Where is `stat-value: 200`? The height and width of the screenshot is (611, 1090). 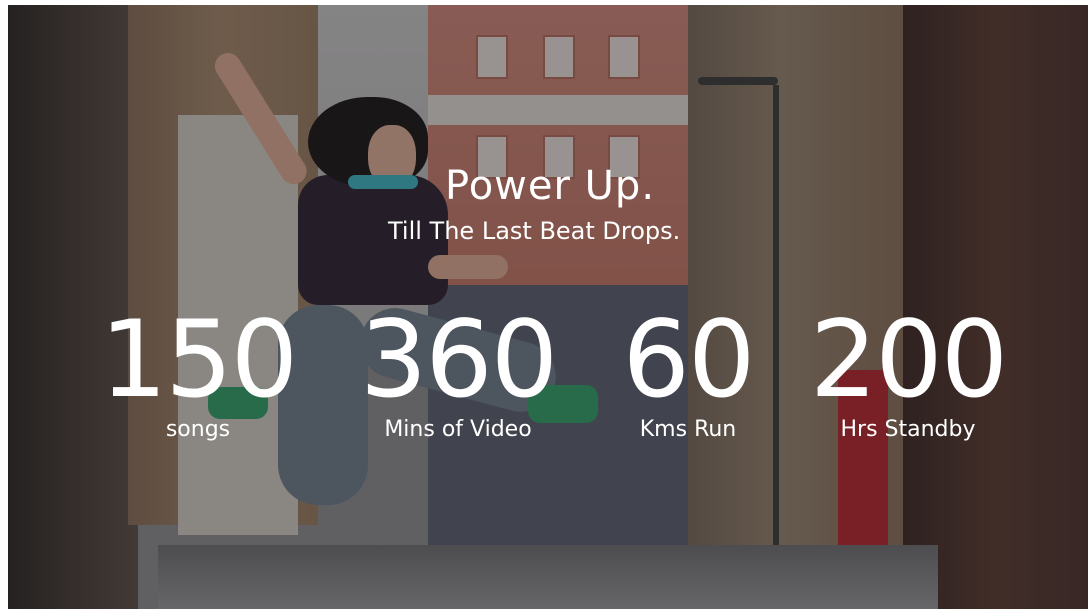 stat-value: 200 is located at coordinates (908, 359).